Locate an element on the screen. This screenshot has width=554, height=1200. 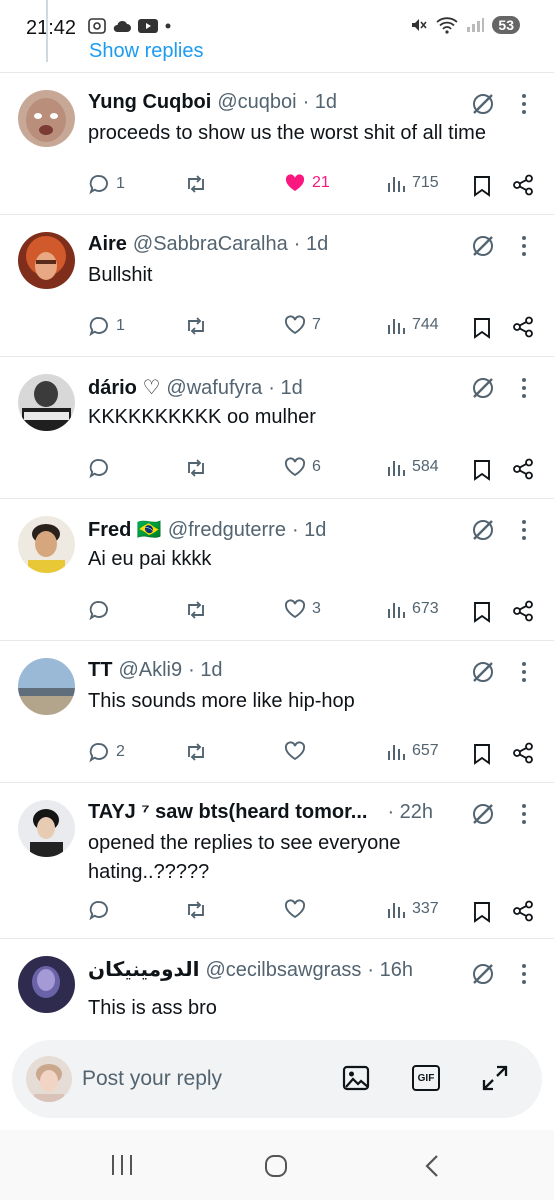
handle: @Akli9 is located at coordinates (150, 670).